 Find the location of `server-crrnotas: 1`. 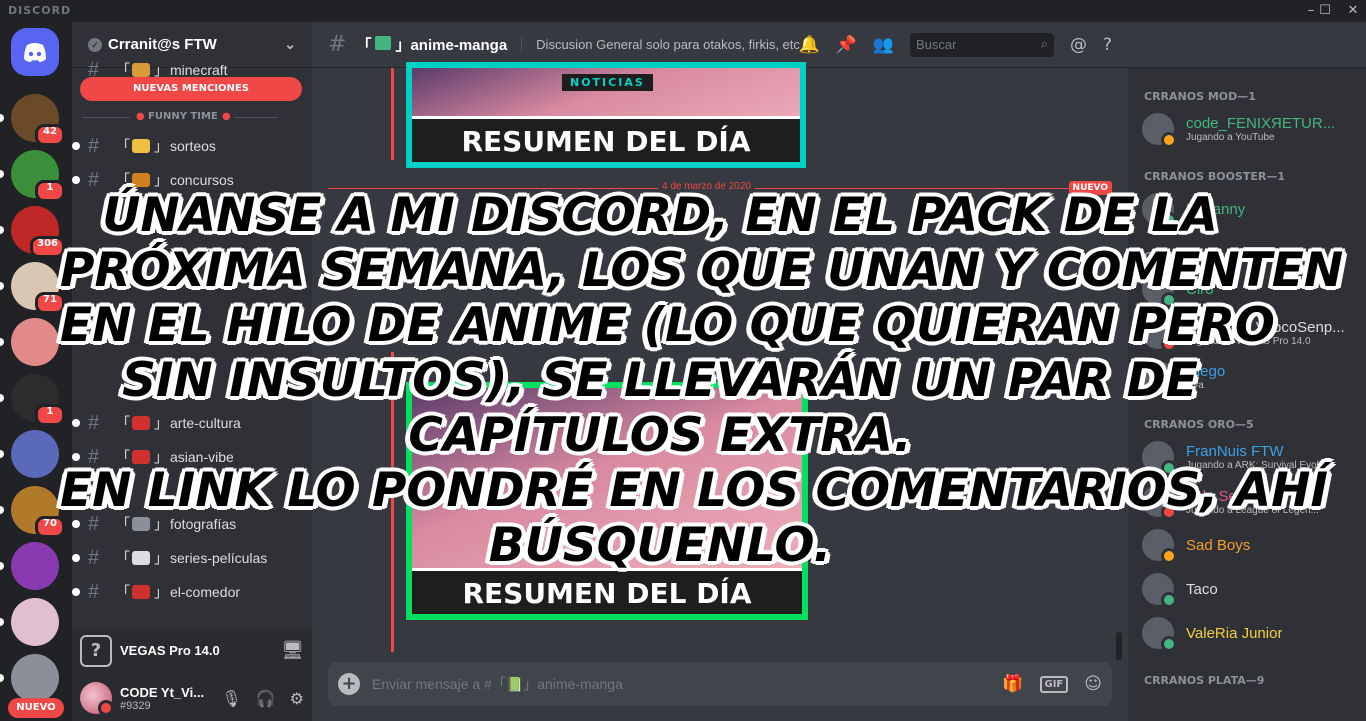

server-crrnotas: 1 is located at coordinates (38, 176).